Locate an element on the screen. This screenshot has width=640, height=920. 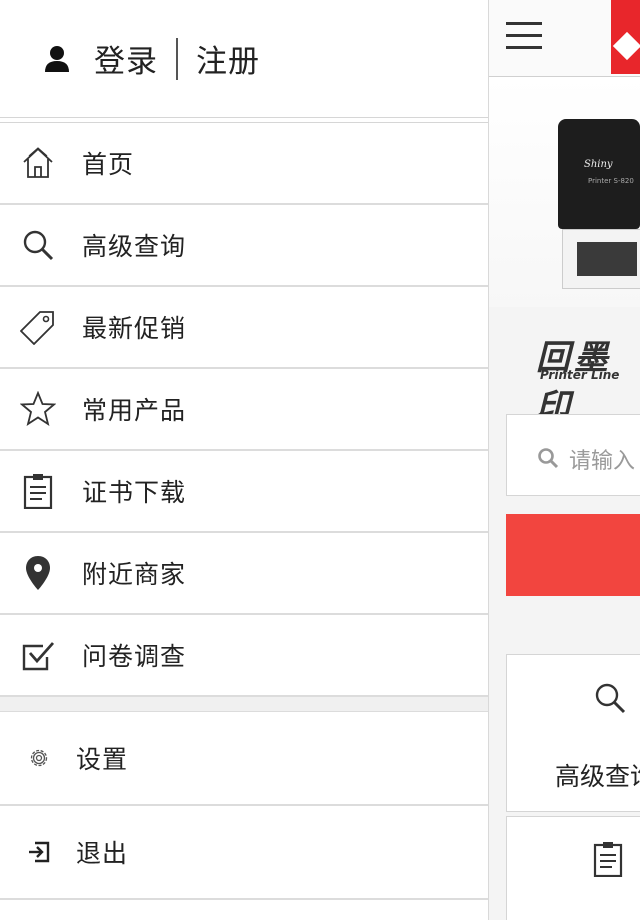
card-advanced-search: 高级查询 is located at coordinates (573, 733).